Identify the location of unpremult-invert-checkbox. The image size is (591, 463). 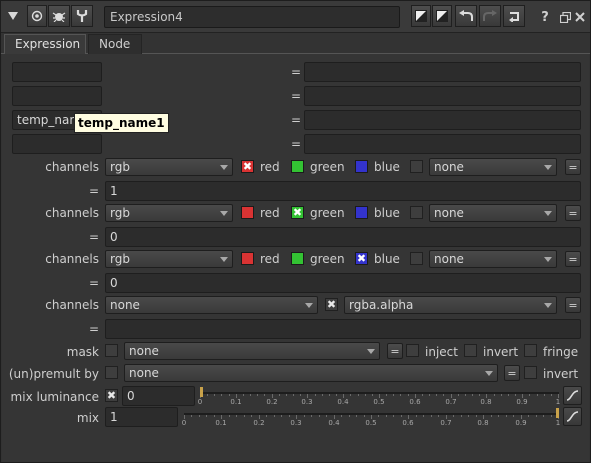
(530, 372).